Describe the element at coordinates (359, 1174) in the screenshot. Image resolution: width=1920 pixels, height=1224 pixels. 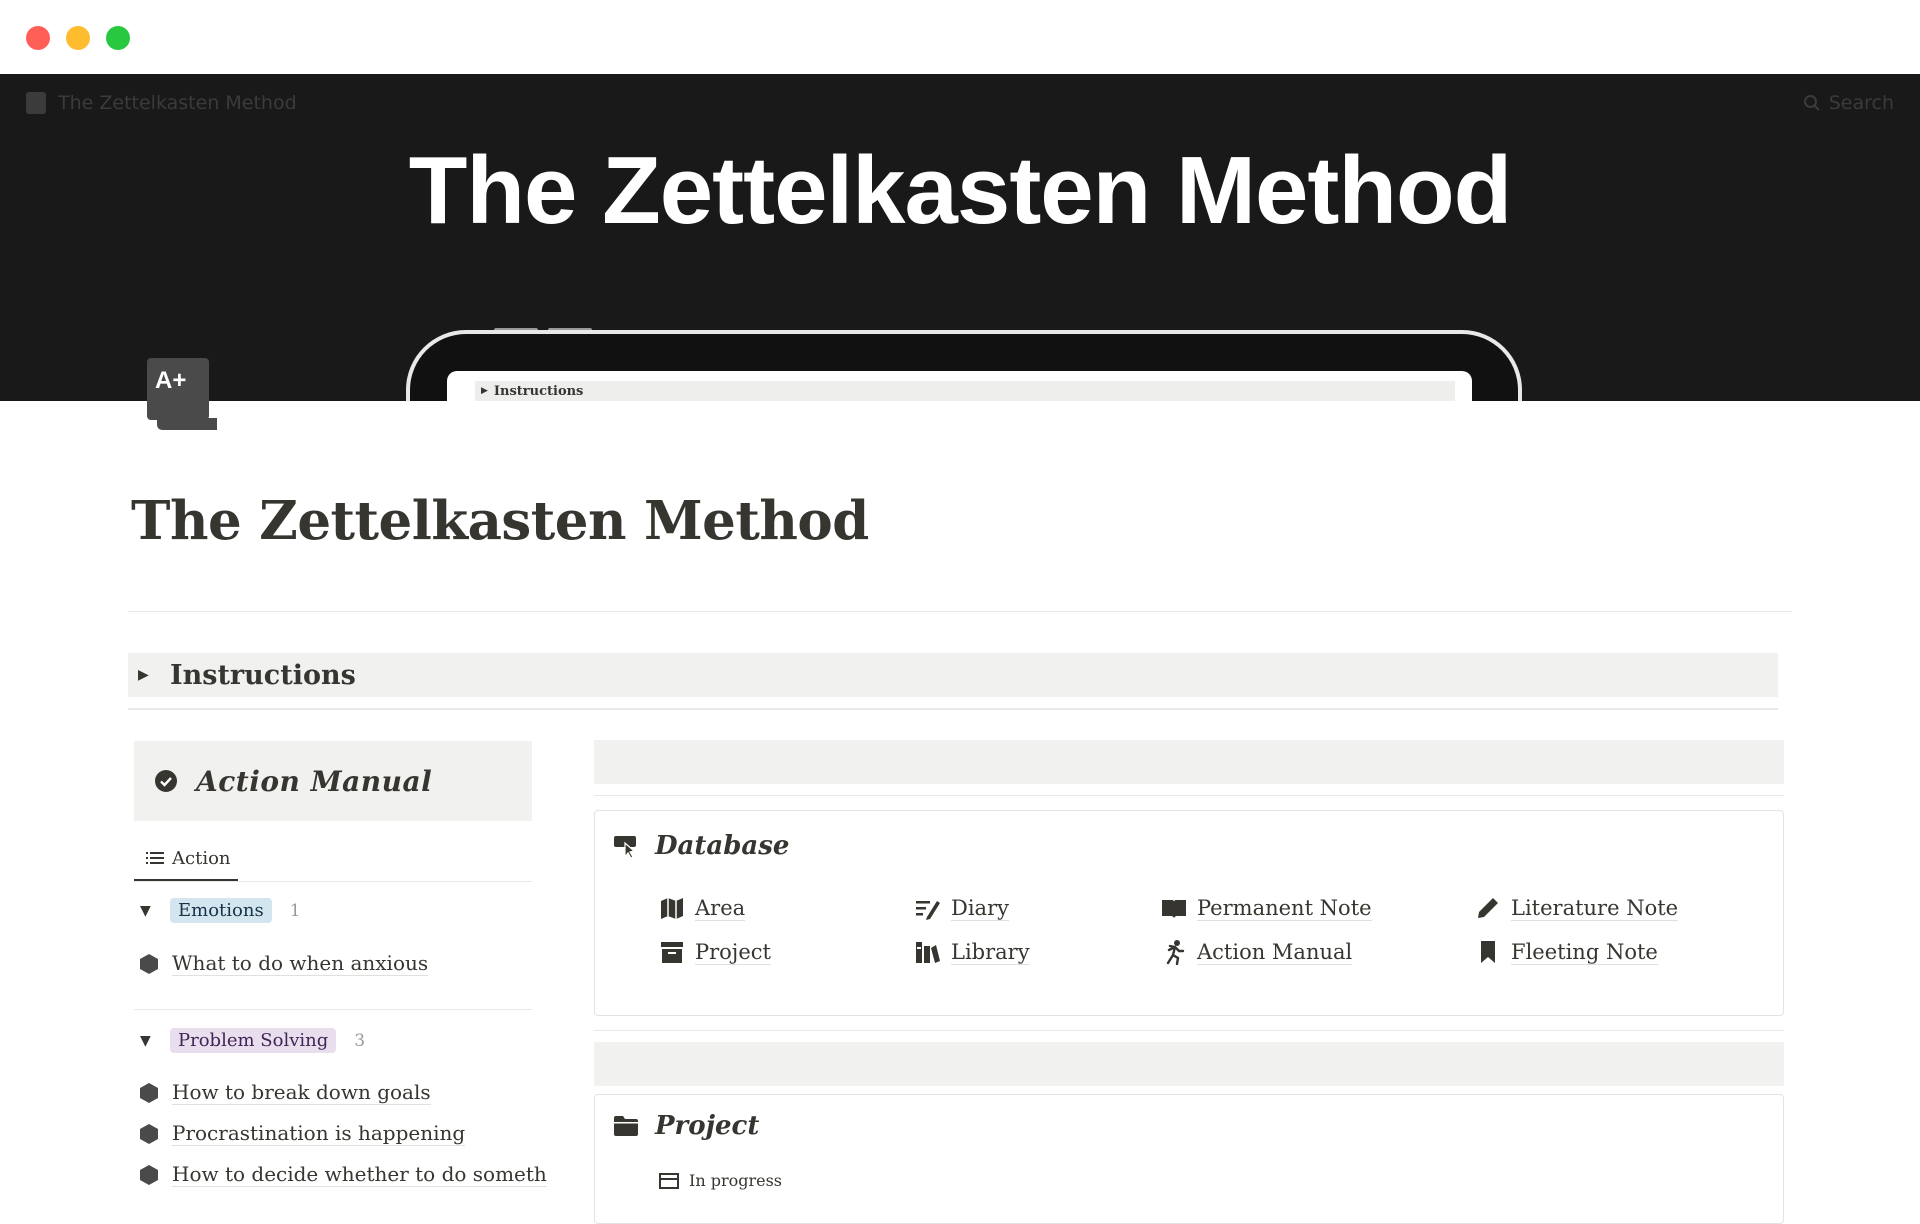
I see `list-item-label: How to decide whether to do someth` at that location.